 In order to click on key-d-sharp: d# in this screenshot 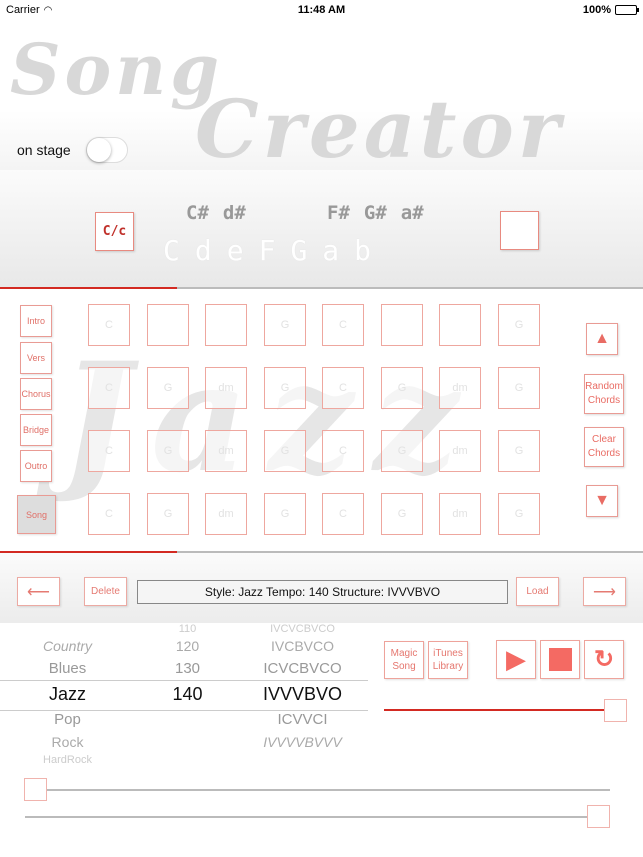, I will do `click(234, 213)`.